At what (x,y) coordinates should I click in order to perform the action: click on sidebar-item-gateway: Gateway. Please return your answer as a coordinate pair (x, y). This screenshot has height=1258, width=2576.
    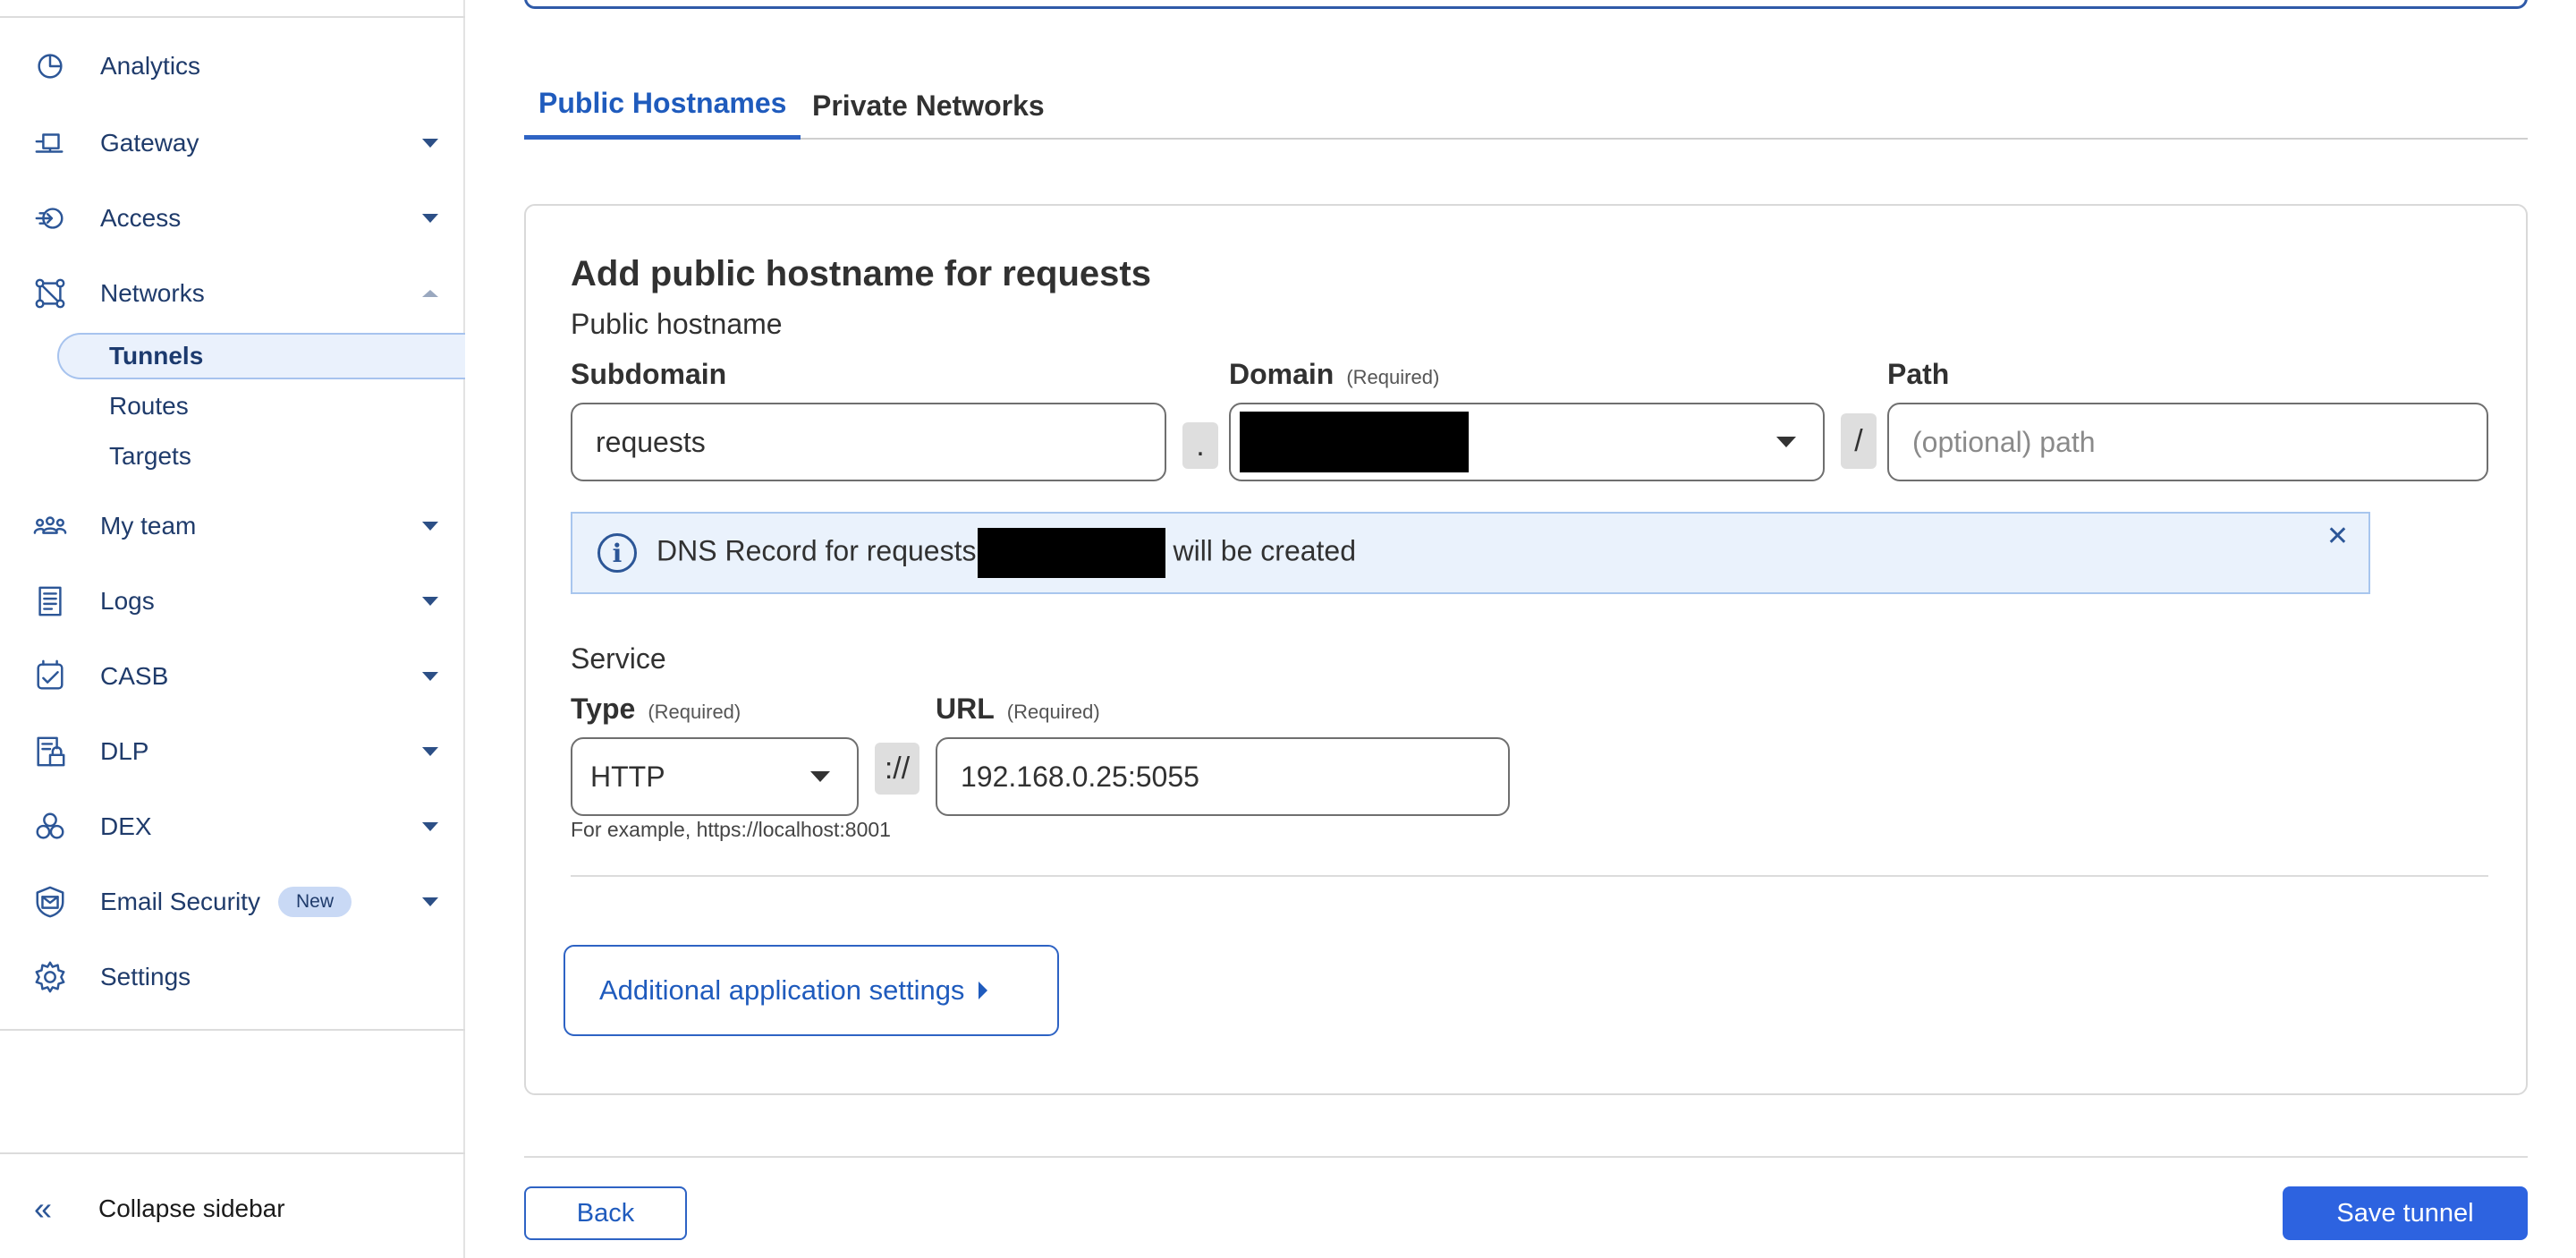
    Looking at the image, I should click on (232, 143).